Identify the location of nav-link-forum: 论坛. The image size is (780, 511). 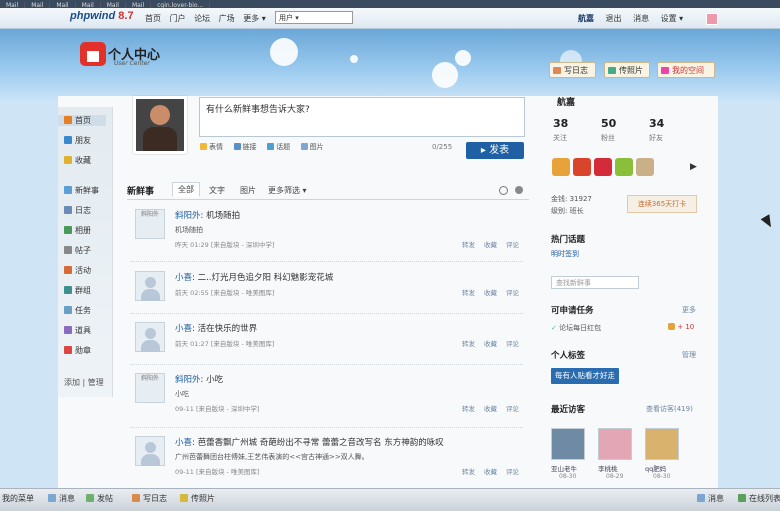
(202, 18).